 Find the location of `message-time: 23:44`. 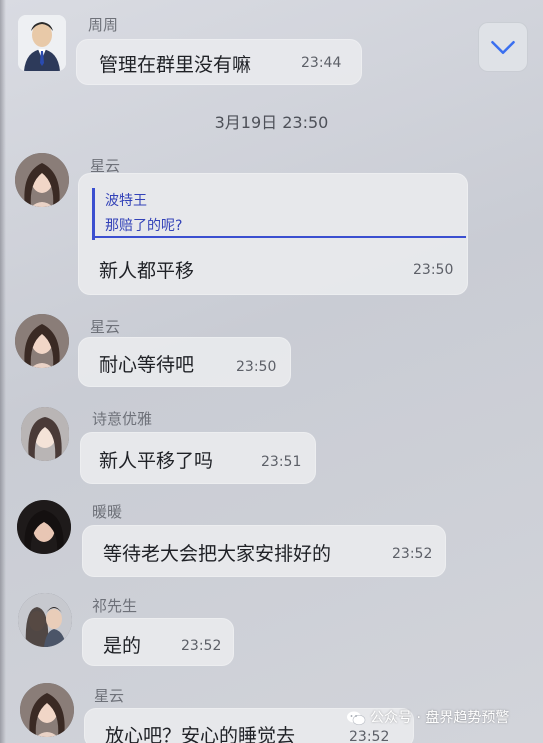

message-time: 23:44 is located at coordinates (321, 63).